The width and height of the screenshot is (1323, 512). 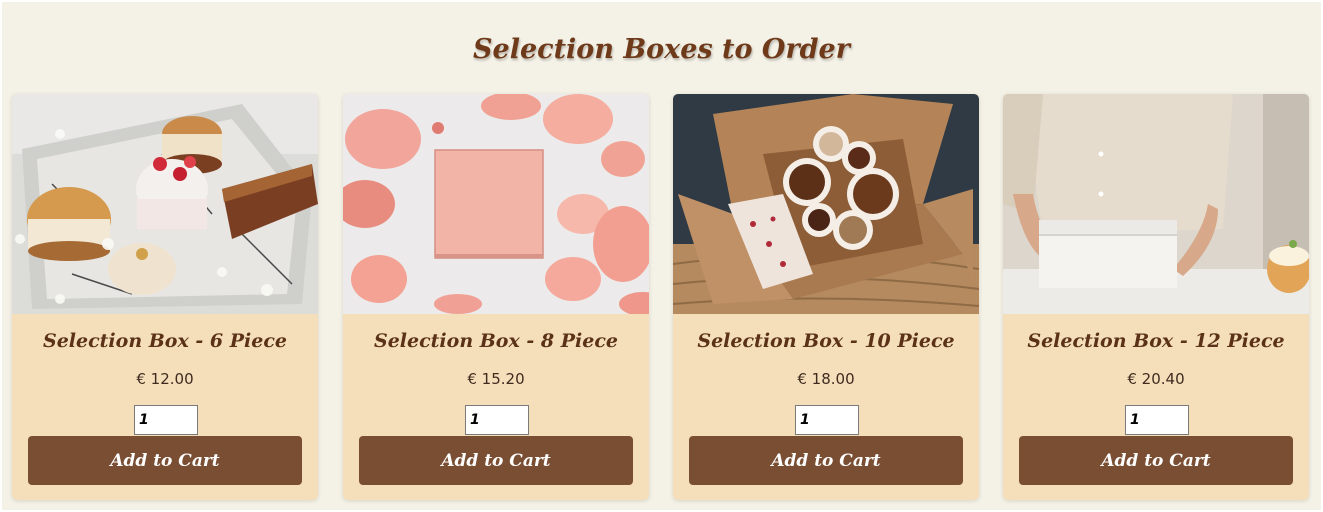 What do you see at coordinates (165, 379) in the screenshot?
I see `product-price: € 12.00` at bounding box center [165, 379].